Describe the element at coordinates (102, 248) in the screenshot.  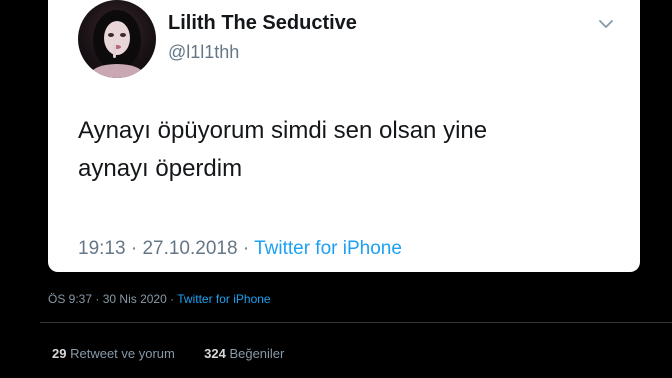
I see `tweet-time: 19:13` at that location.